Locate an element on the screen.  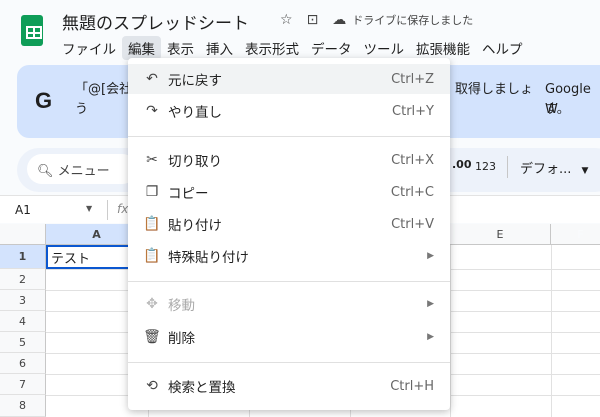
row-header-8: 8 is located at coordinates (23, 406).